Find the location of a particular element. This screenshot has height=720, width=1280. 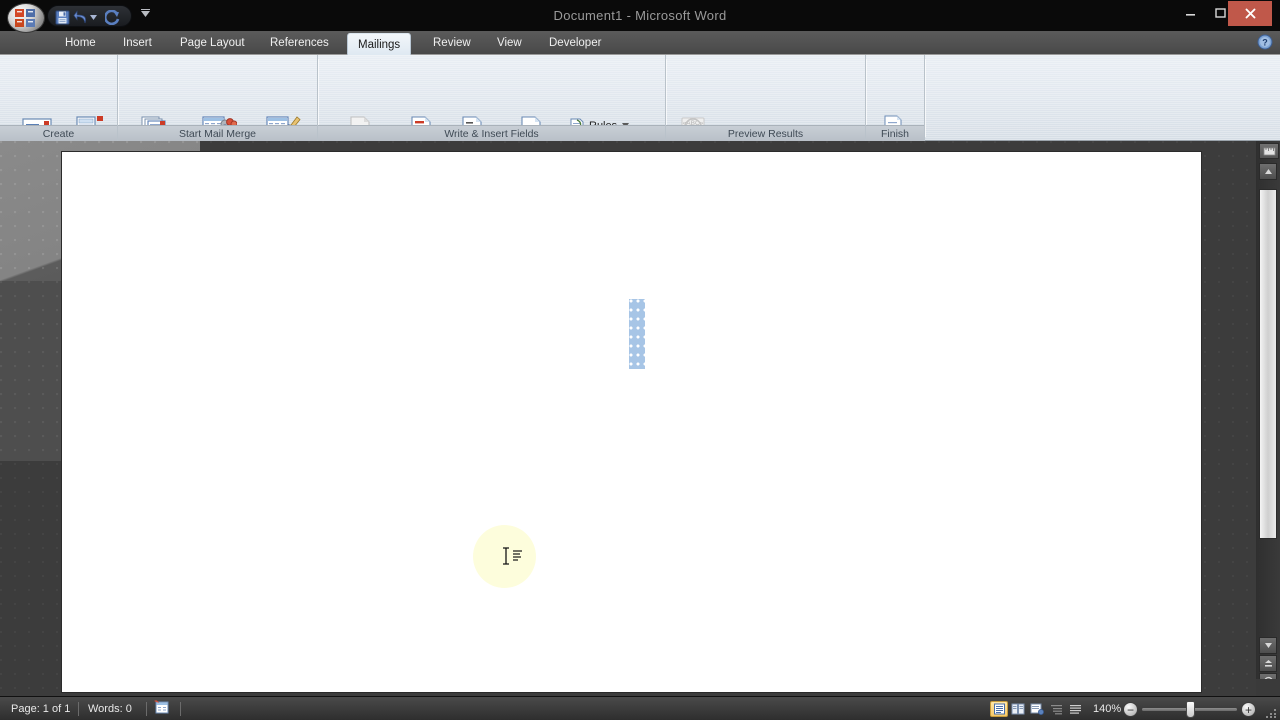

ribbon-group-label-create: Create is located at coordinates (58, 133).